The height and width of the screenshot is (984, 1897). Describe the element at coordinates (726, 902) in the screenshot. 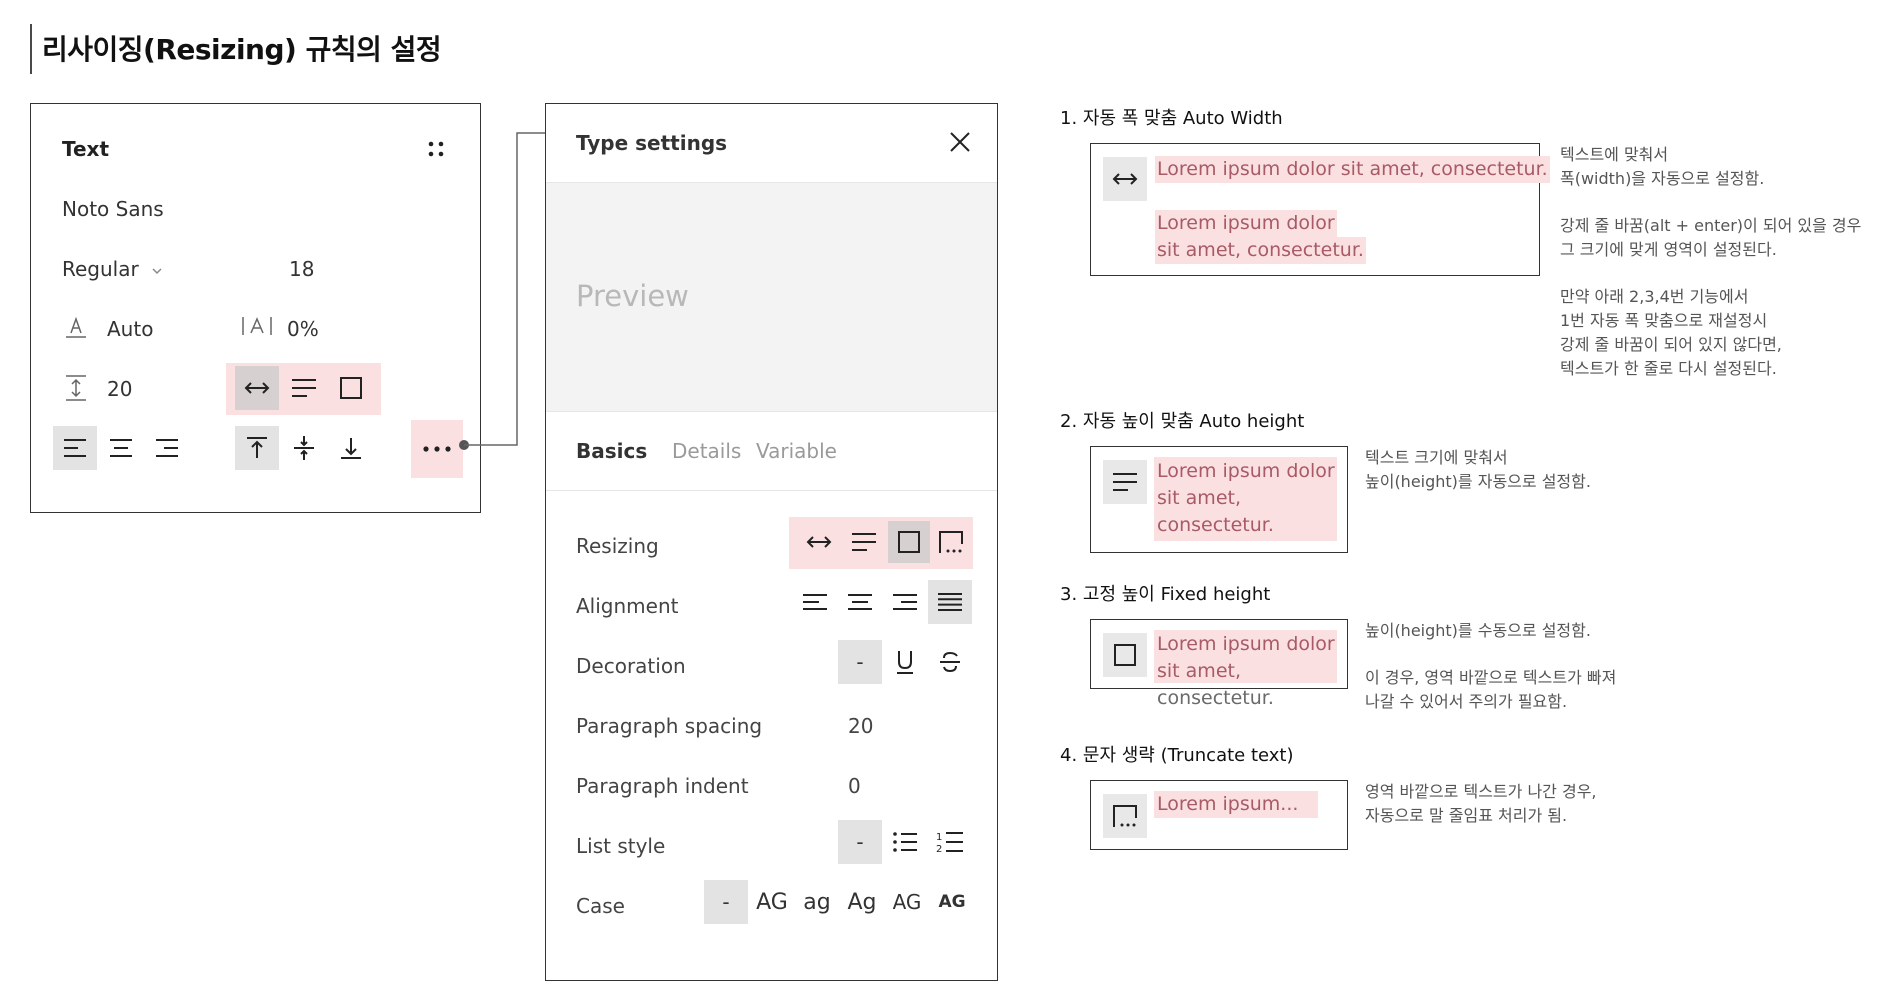

I see `case-none-button: -` at that location.